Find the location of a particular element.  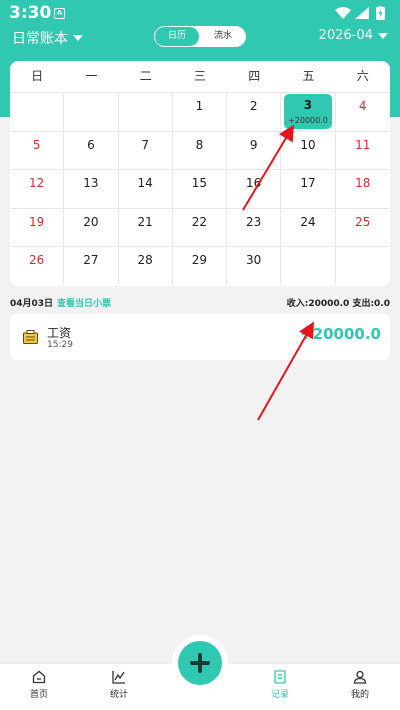

calendar-day: 19 is located at coordinates (37, 227).